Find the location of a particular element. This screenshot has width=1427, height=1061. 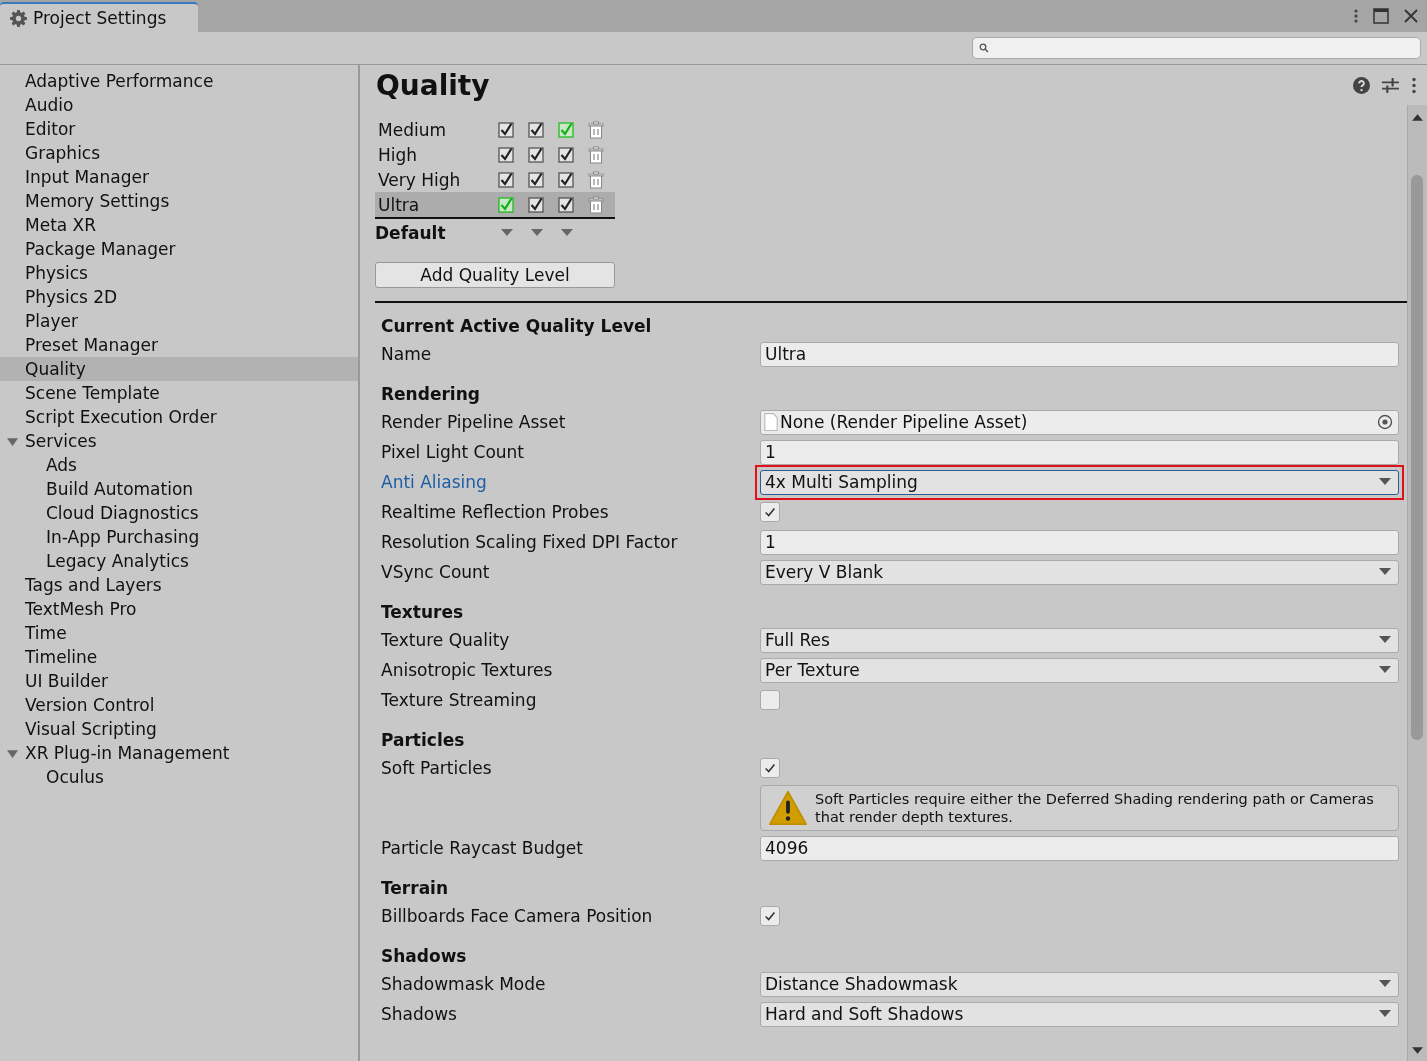

quality-level-name: High is located at coordinates (398, 154).